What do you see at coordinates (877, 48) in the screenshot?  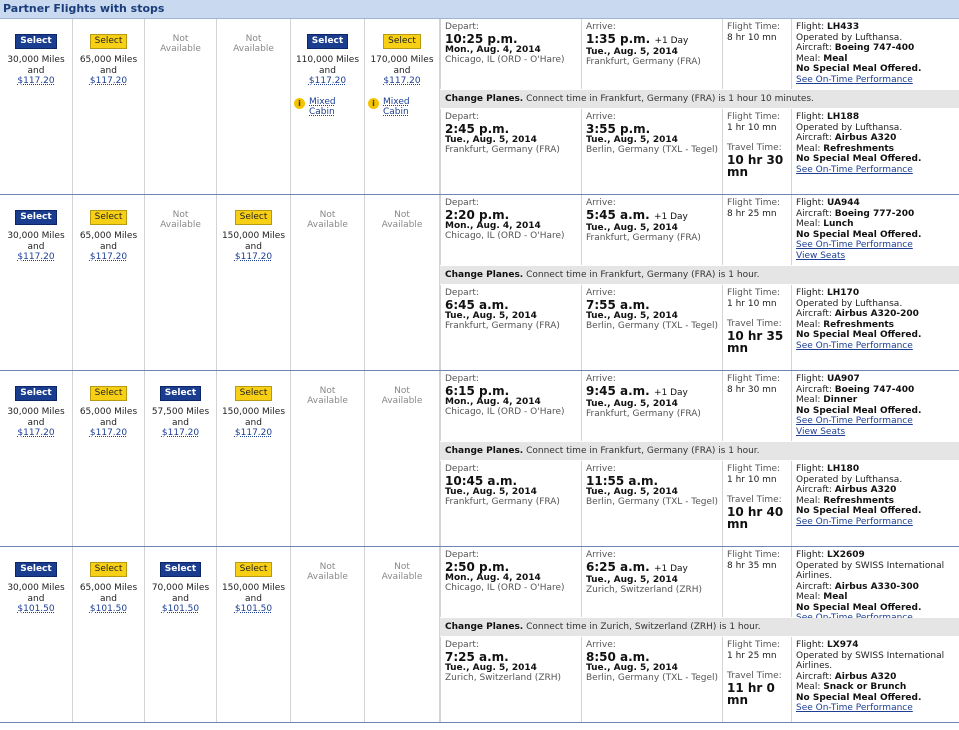 I see `aircraft-line: Aircraft: Boeing 747-400` at bounding box center [877, 48].